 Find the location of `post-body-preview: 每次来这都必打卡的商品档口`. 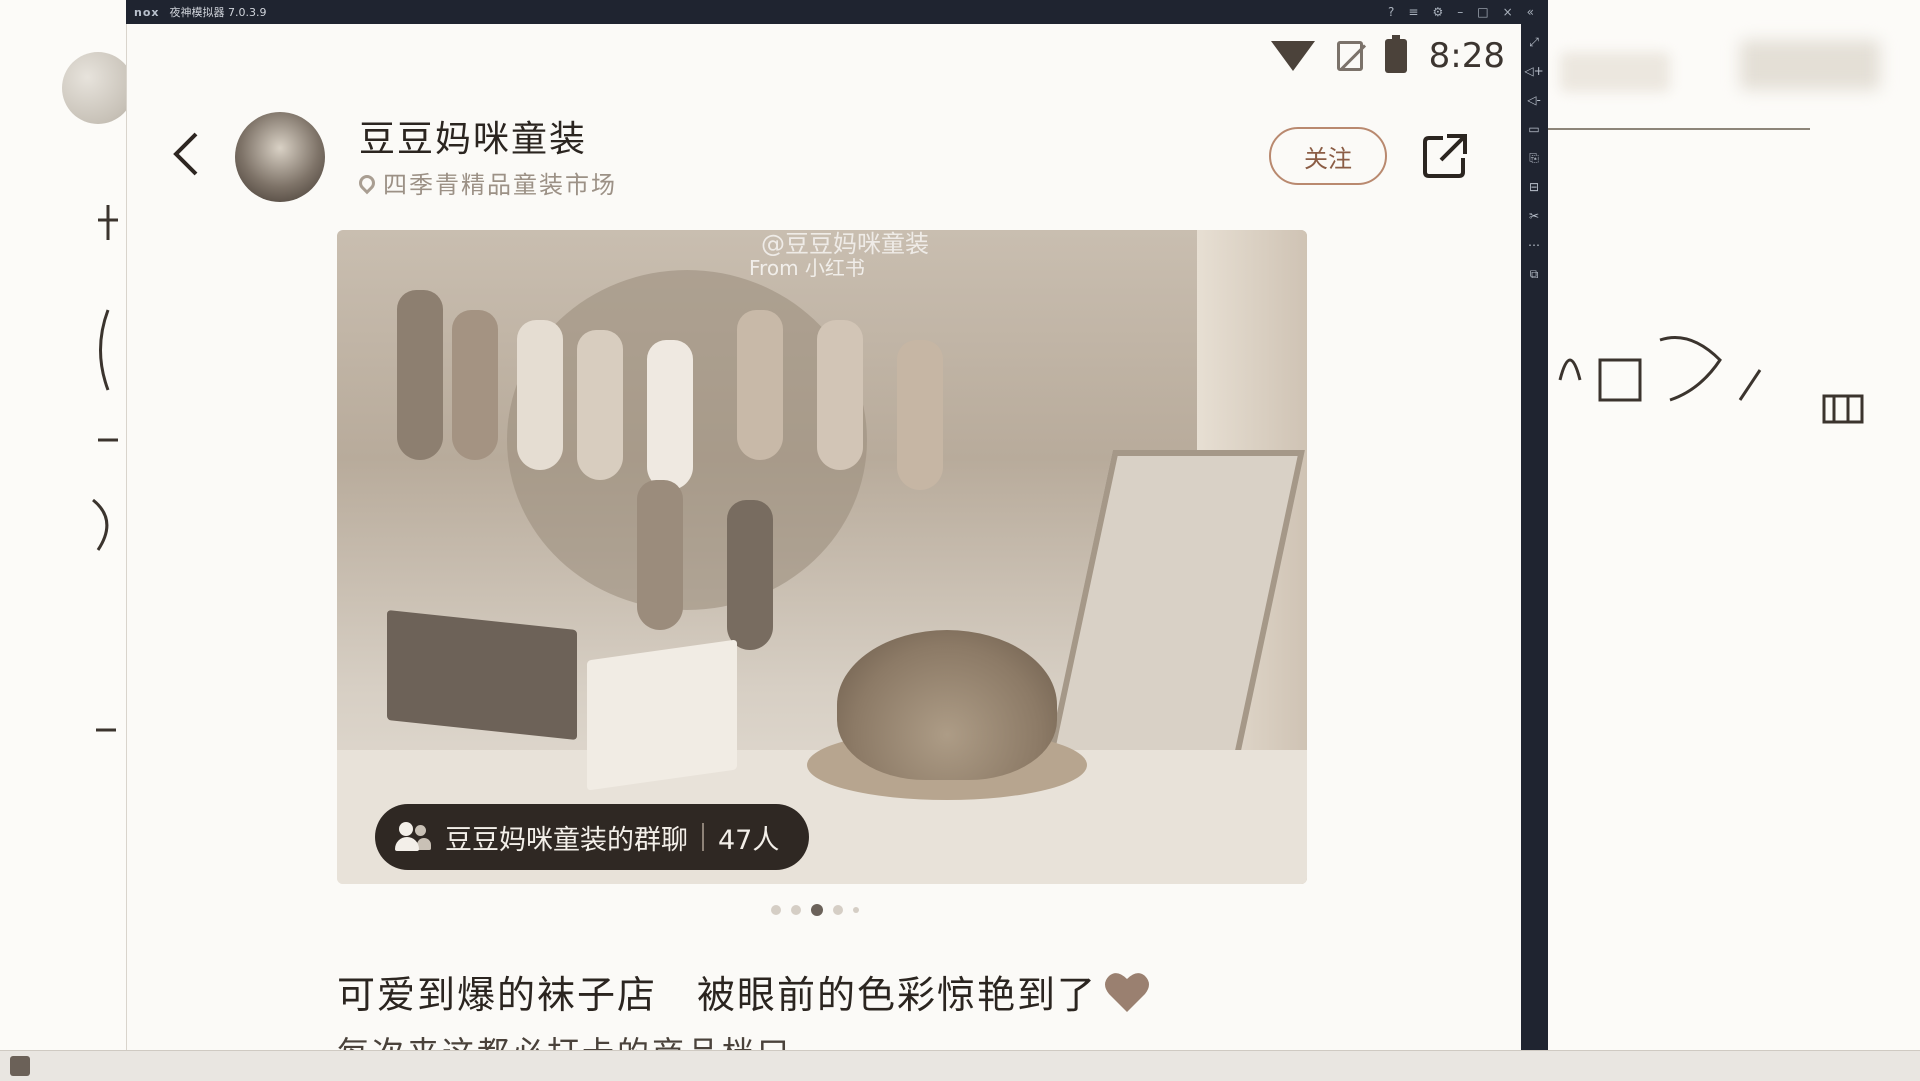

post-body-preview: 每次来这都必打卡的商品档口 is located at coordinates (564, 1039).